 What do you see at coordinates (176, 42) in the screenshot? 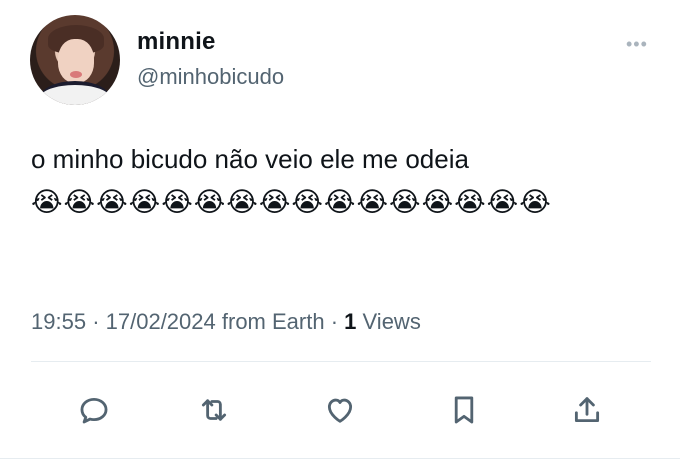
I see `display-name: minnie` at bounding box center [176, 42].